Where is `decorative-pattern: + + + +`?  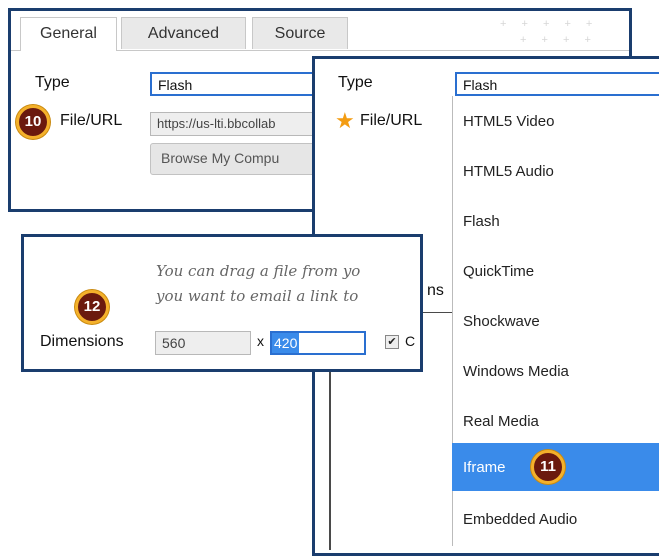
decorative-pattern: + + + + is located at coordinates (558, 40).